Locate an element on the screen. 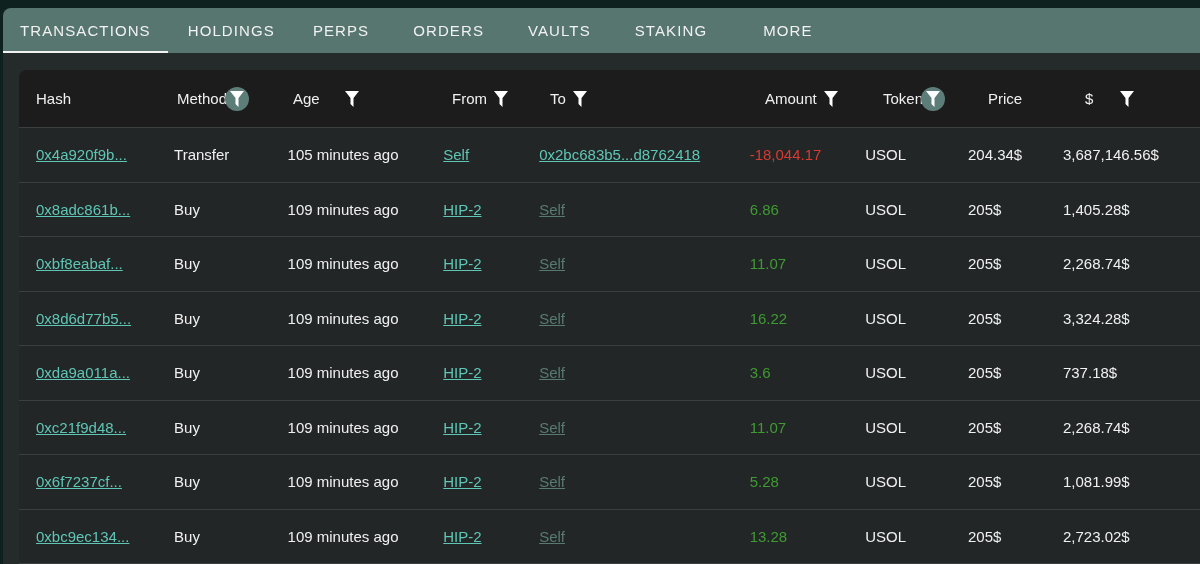 This screenshot has height=564, width=1200. column-label: To is located at coordinates (558, 98).